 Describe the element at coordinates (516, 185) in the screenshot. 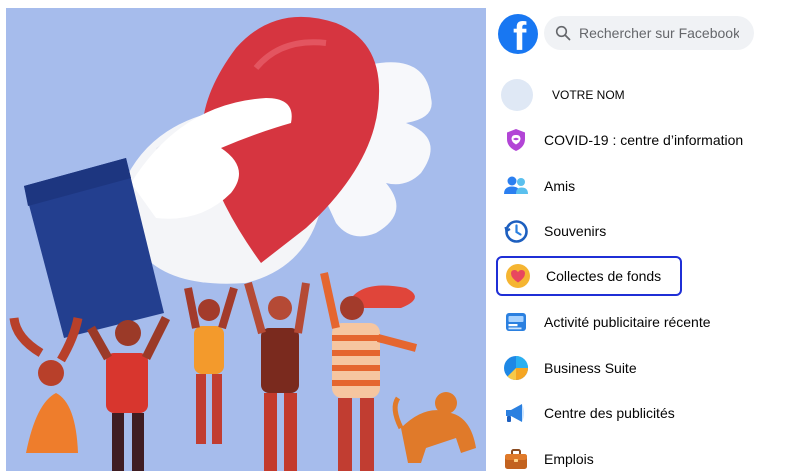

I see `friends-icon` at that location.